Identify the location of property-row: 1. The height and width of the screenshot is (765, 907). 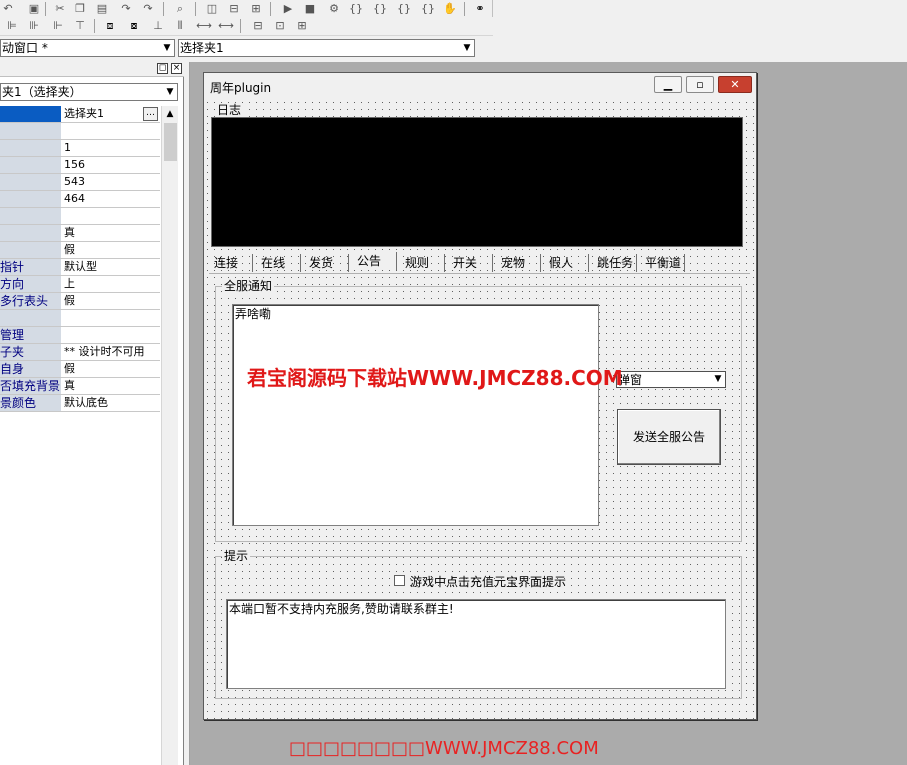
(80, 148).